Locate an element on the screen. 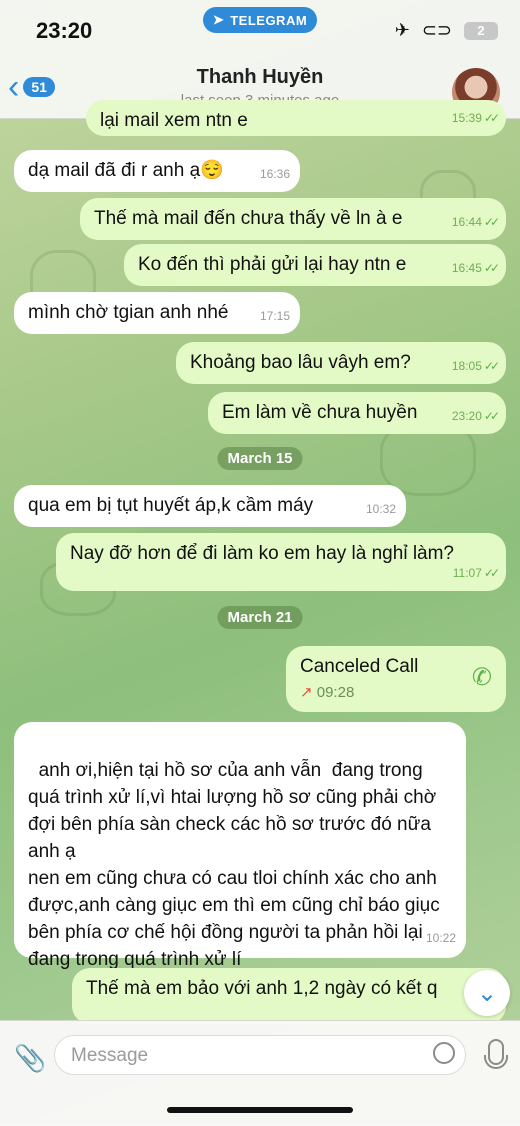 The image size is (520, 1126). paper-plane-icon: ➤ is located at coordinates (218, 19).